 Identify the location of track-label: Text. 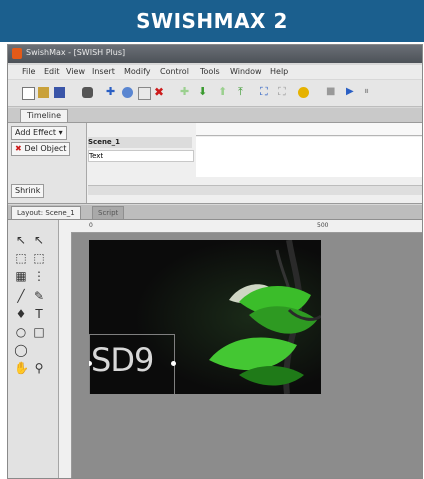
(96, 156).